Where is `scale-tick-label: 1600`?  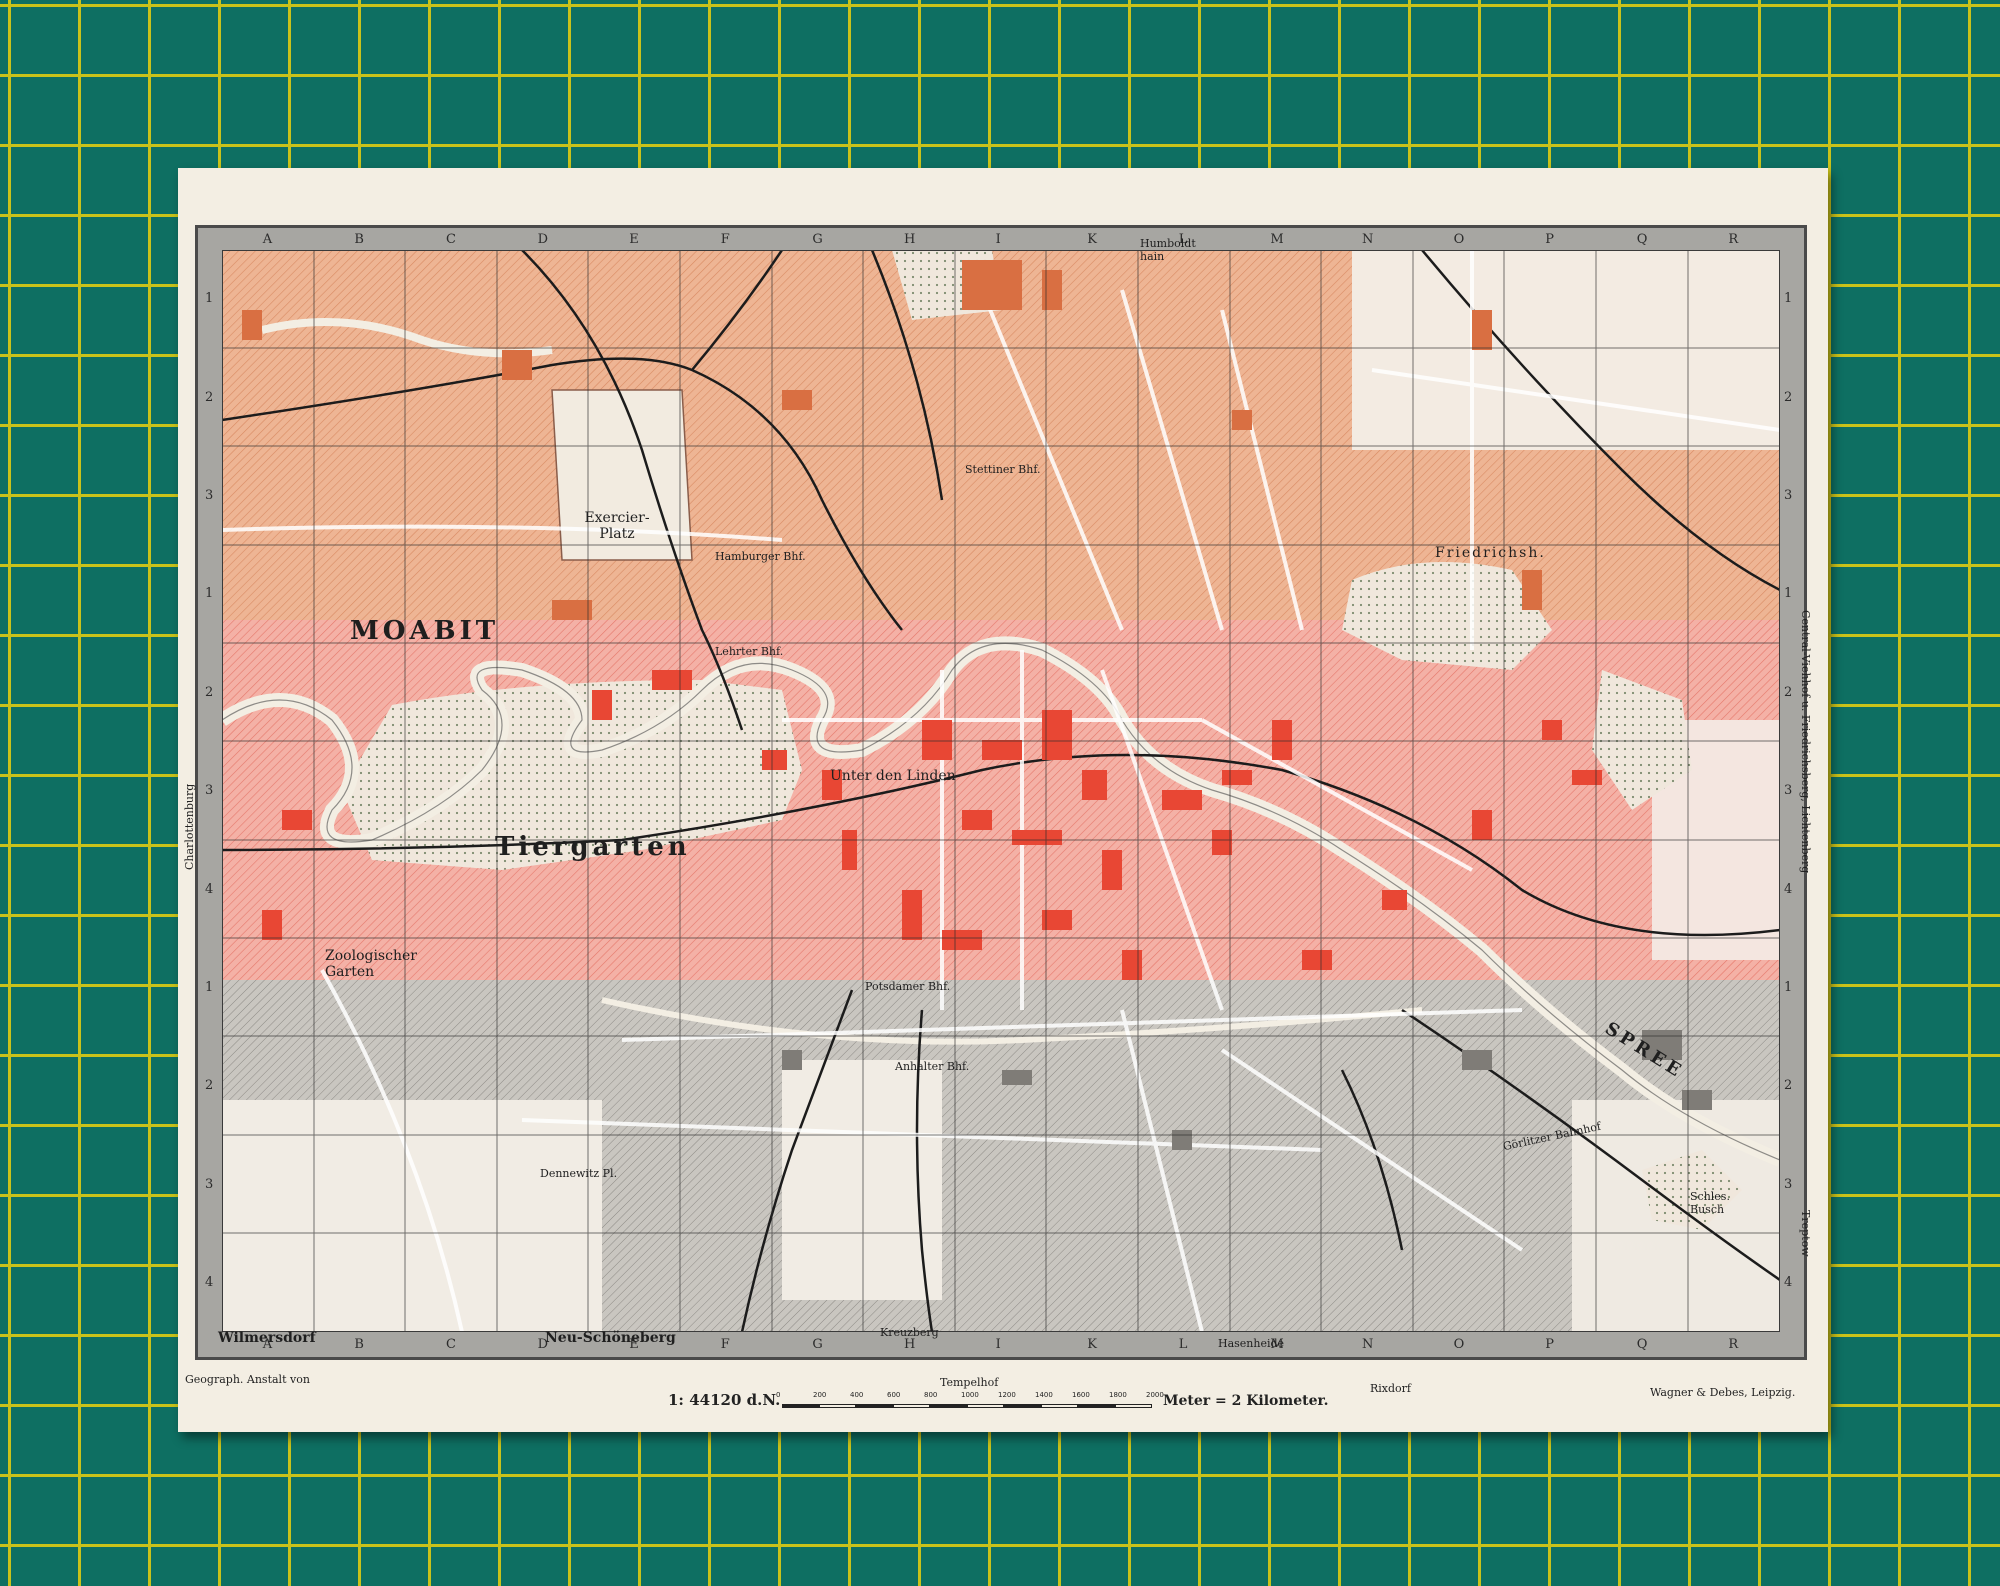
scale-tick-label: 1600 is located at coordinates (1081, 1395).